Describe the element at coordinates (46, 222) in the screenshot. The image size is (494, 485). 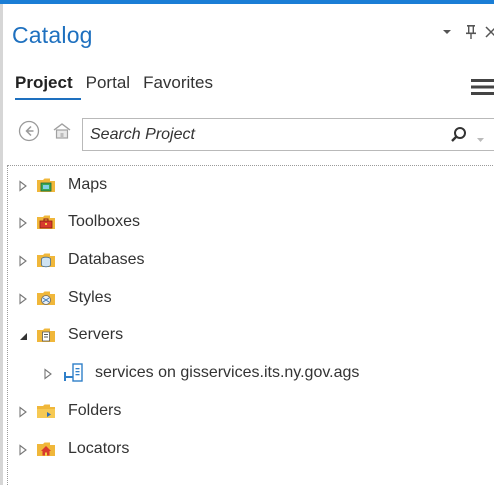
I see `toolboxes-folder-icon` at that location.